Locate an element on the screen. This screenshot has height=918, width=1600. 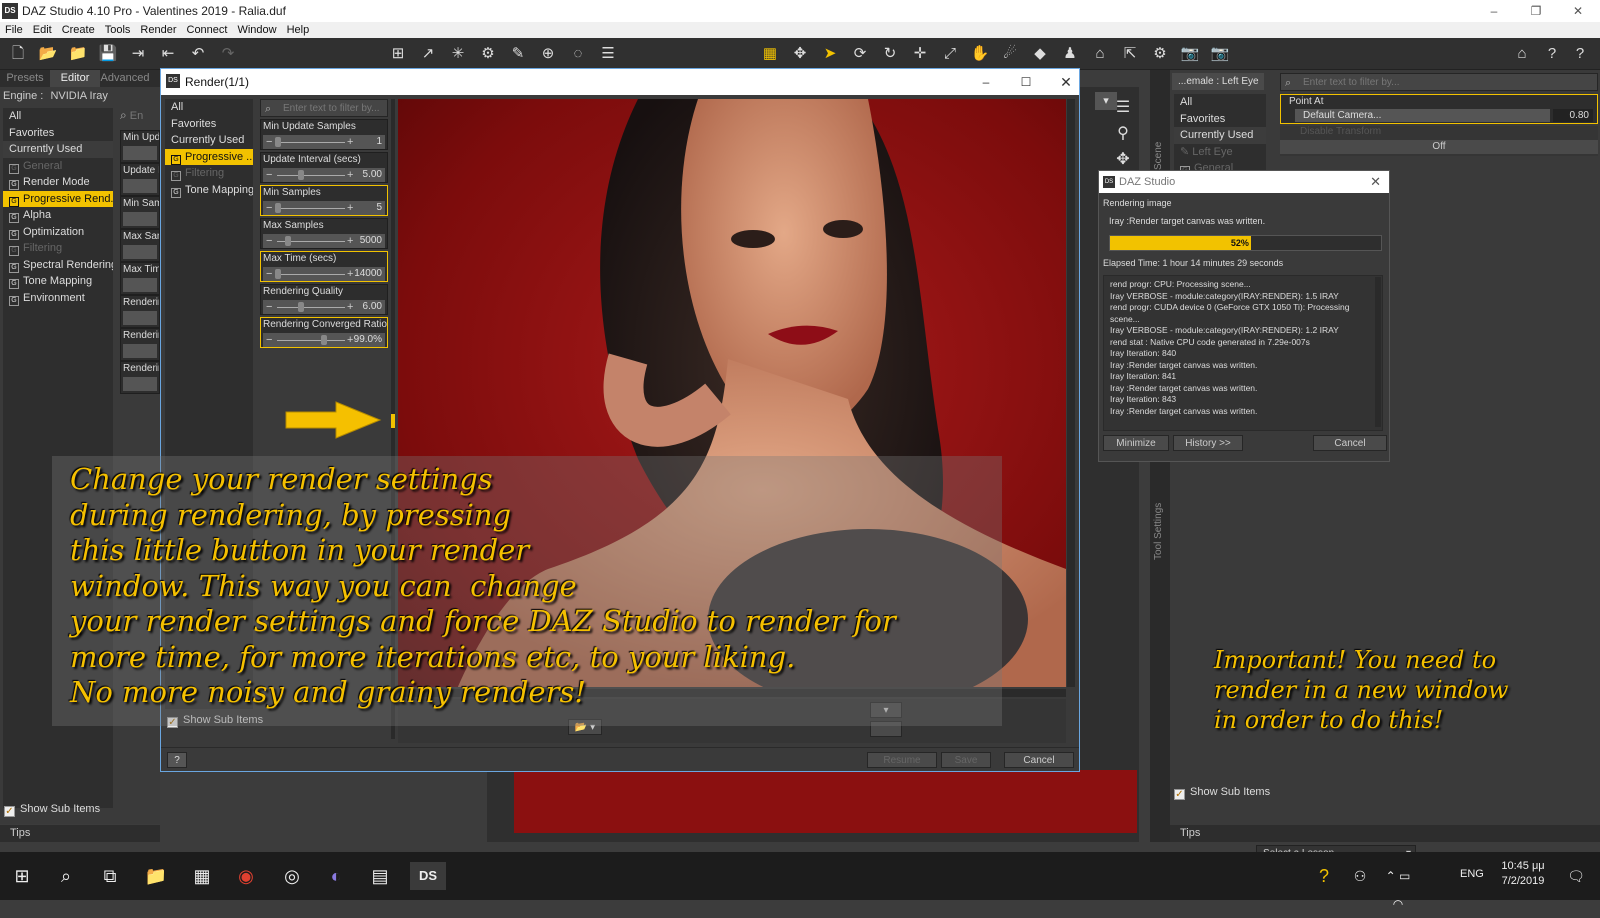
left-search-field: ⌕ En is located at coordinates (140, 118).